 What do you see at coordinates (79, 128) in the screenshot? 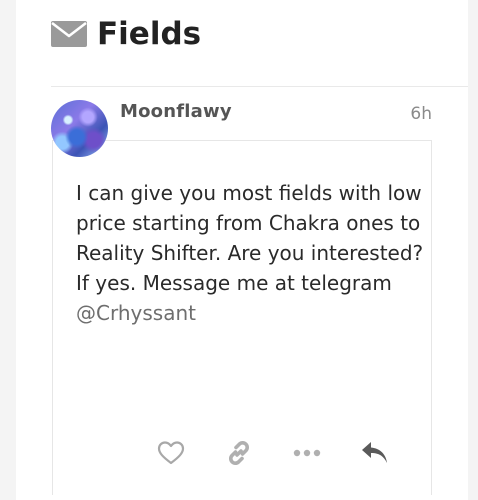
I see `user-avatar` at bounding box center [79, 128].